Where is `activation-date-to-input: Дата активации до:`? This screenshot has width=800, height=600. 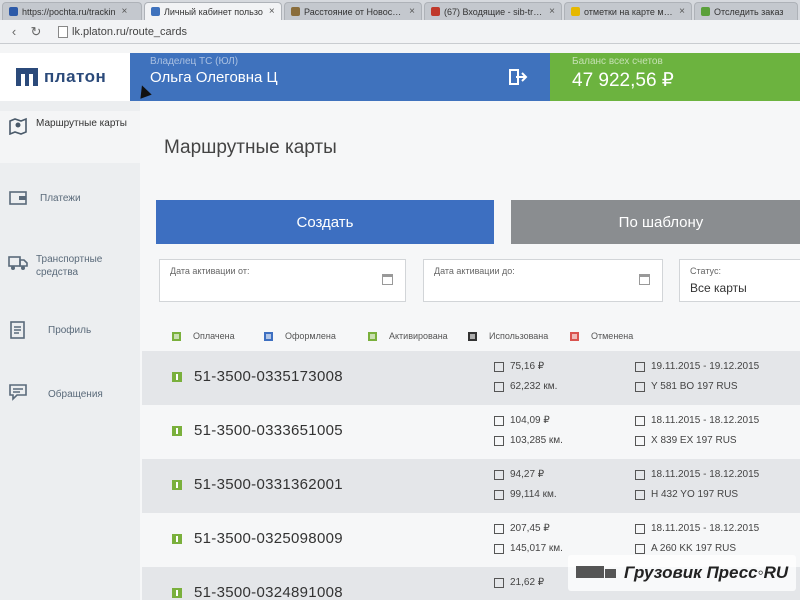 activation-date-to-input: Дата активации до: is located at coordinates (543, 280).